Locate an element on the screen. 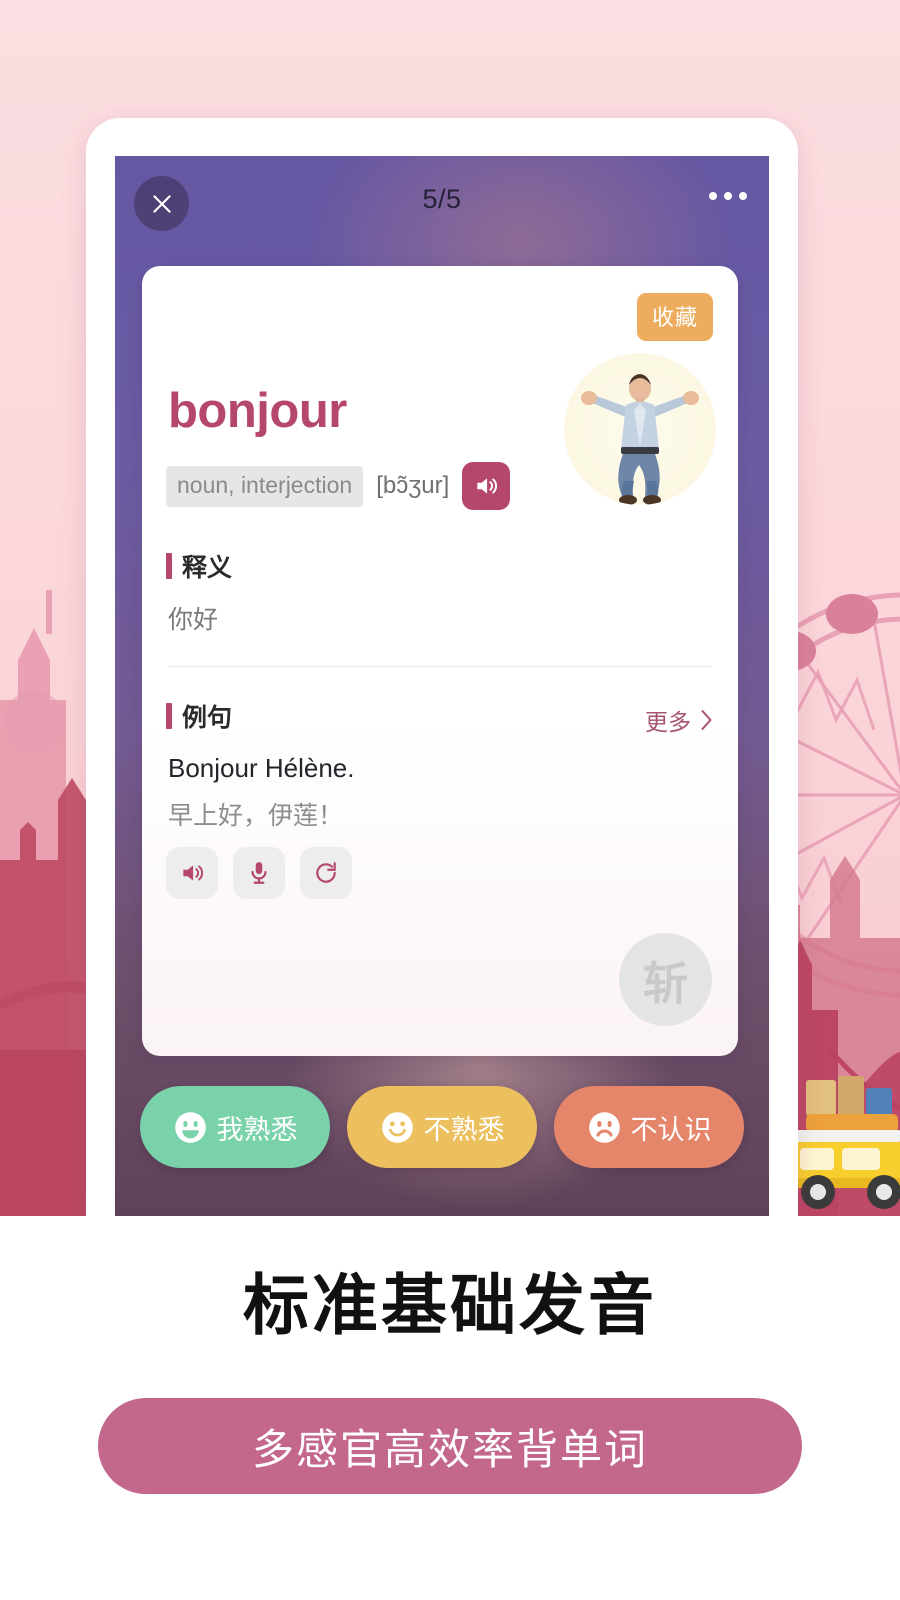 This screenshot has width=900, height=1600. examples-heading: 例句 is located at coordinates (199, 716).